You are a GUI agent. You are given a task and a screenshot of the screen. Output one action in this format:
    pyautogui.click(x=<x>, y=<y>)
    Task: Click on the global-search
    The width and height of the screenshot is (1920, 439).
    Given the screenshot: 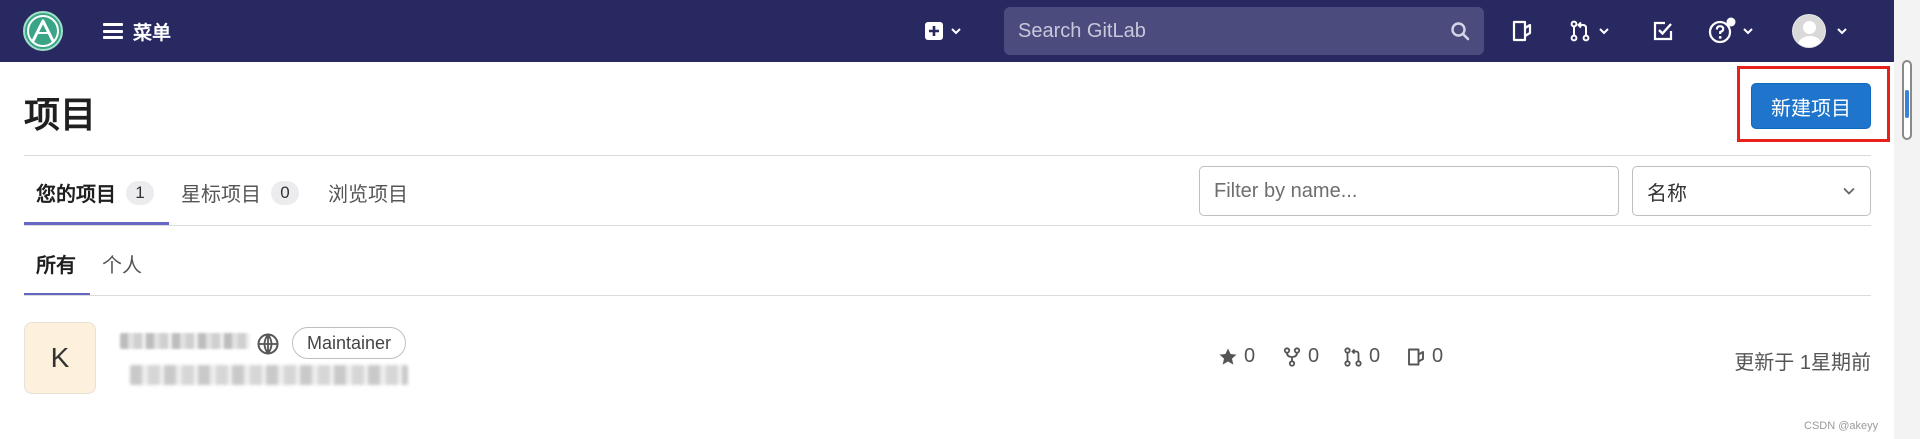 What is the action you would take?
    pyautogui.click(x=1244, y=31)
    